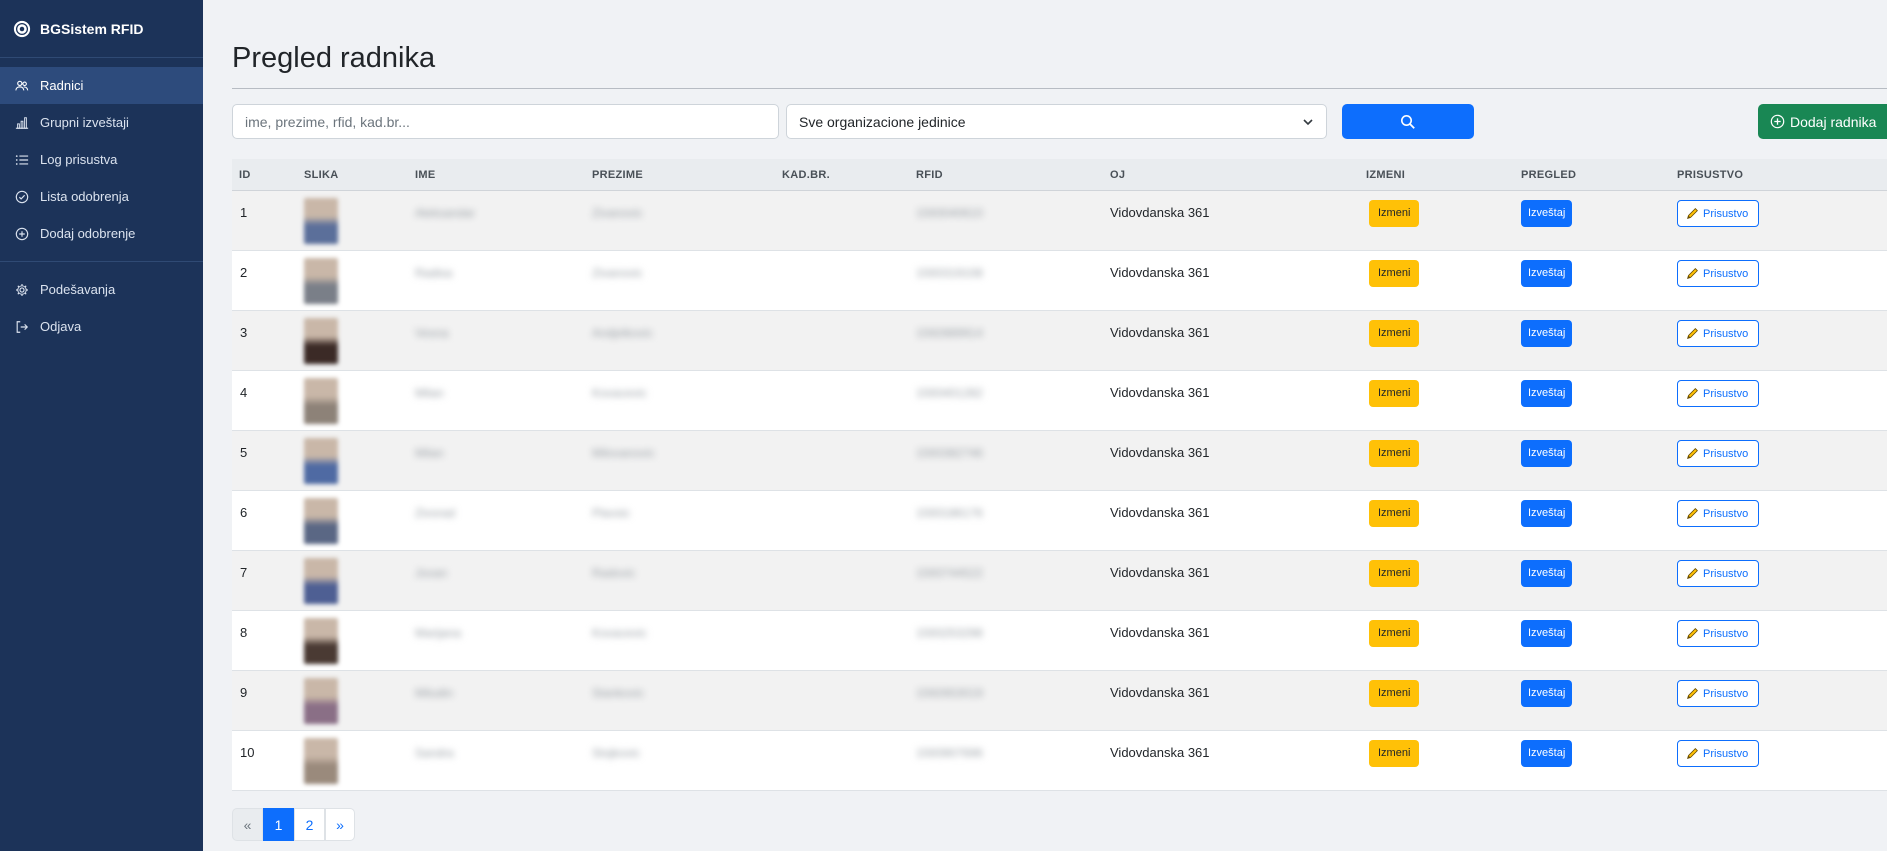 The height and width of the screenshot is (851, 1887). What do you see at coordinates (1013, 685) in the screenshot?
I see `cell-rfid: 1592653019` at bounding box center [1013, 685].